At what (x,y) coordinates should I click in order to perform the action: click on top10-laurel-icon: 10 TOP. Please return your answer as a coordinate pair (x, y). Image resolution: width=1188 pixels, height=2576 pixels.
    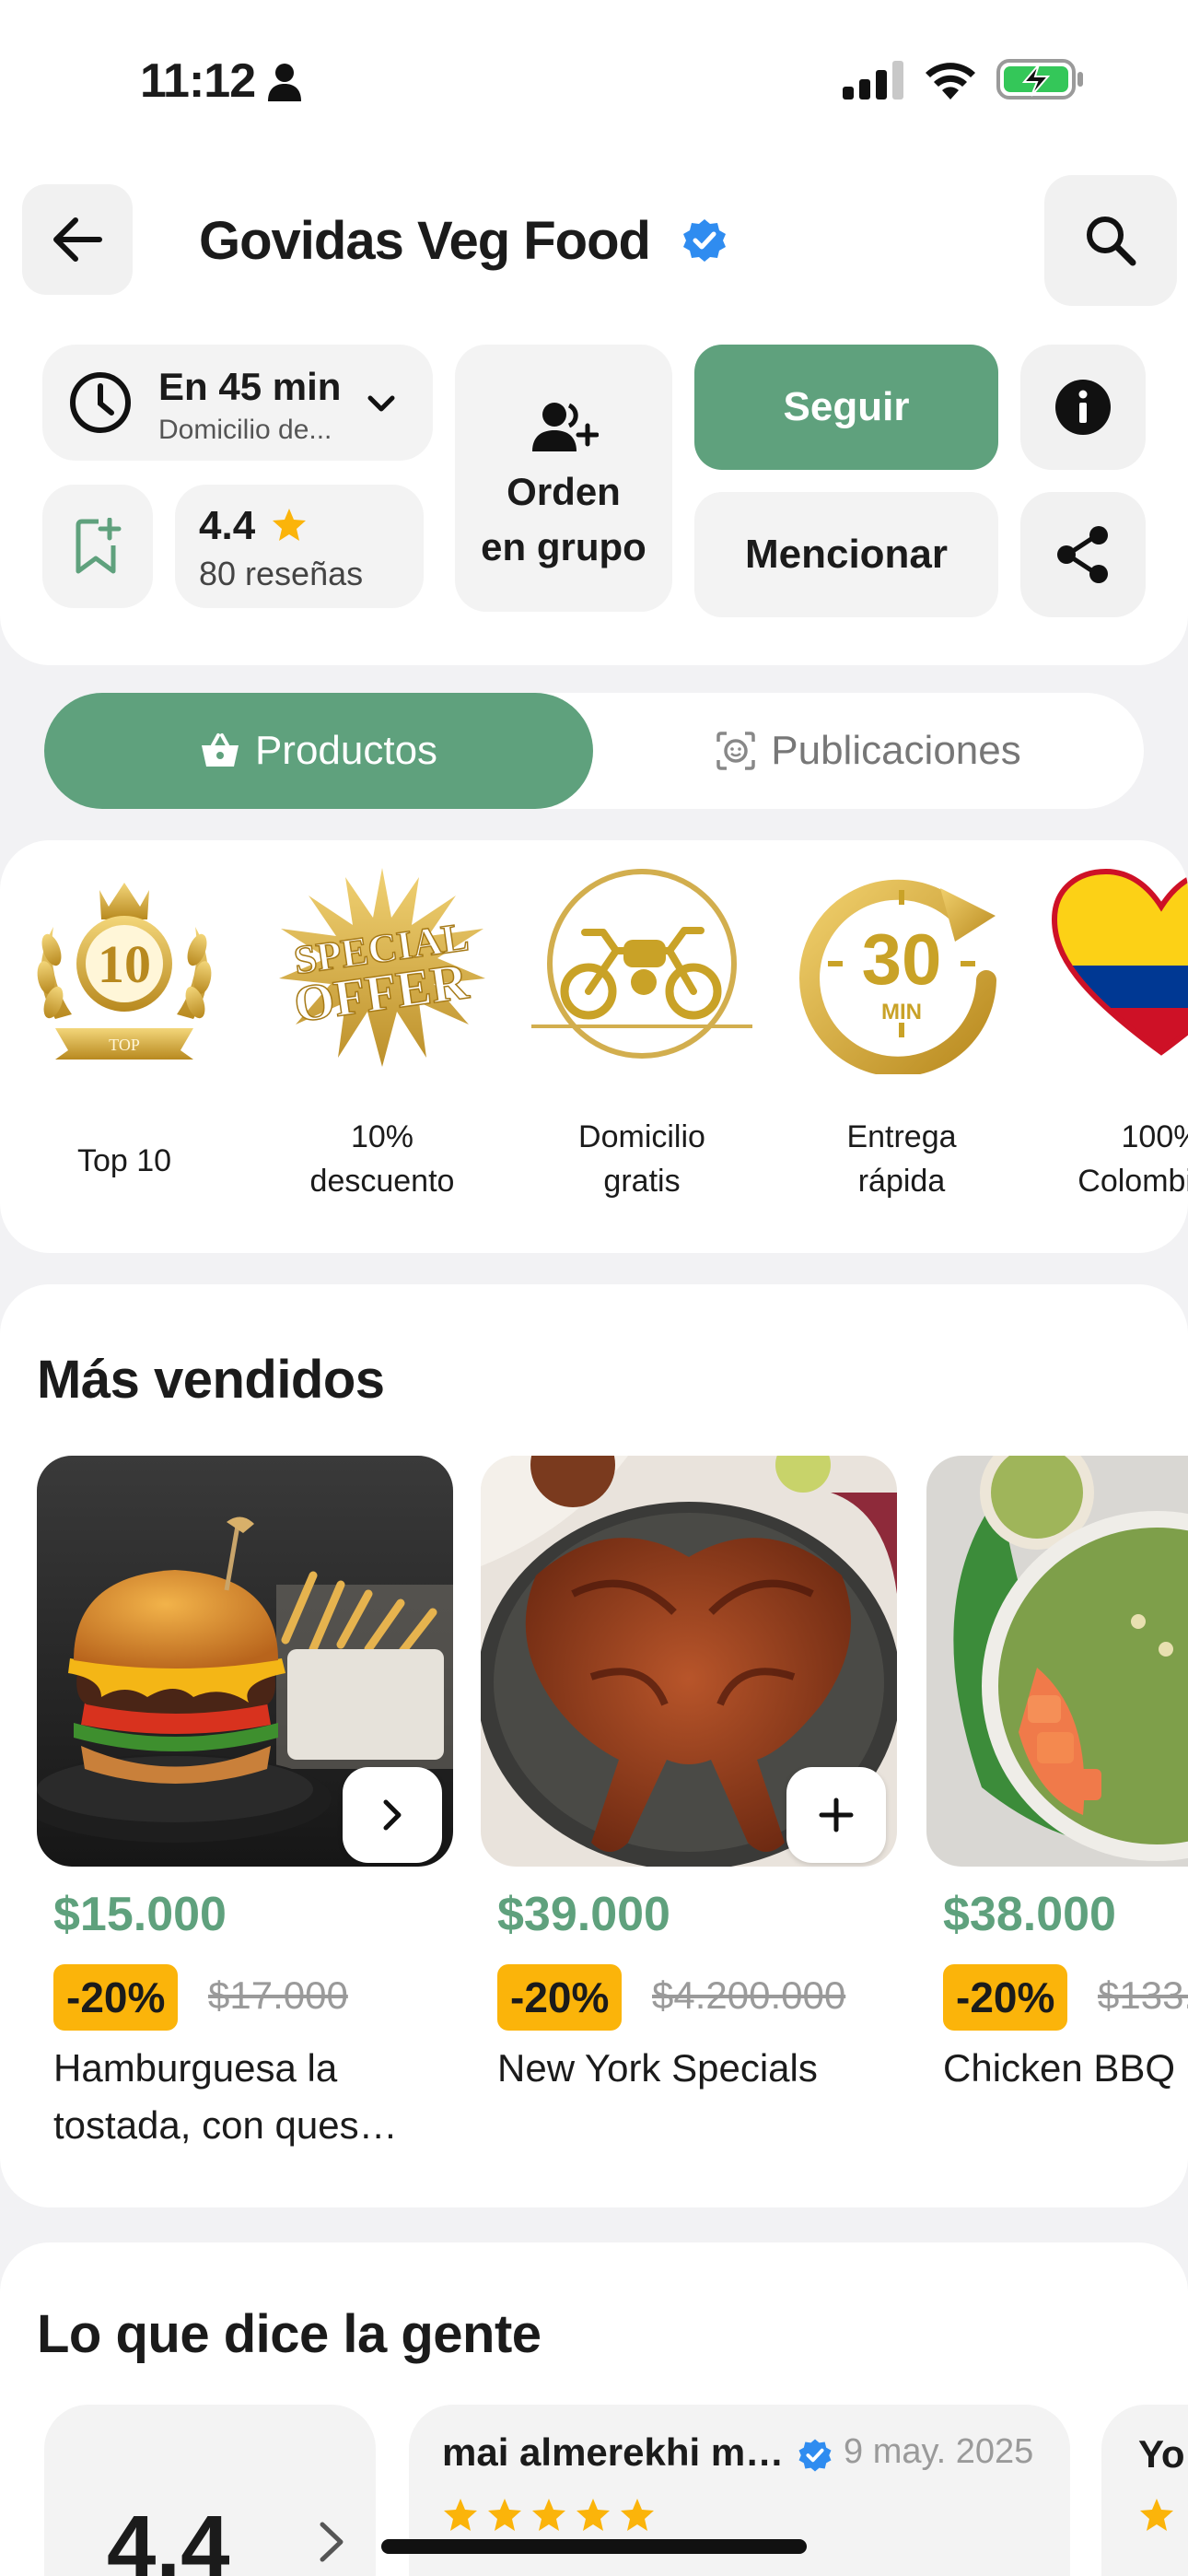
    Looking at the image, I should click on (124, 971).